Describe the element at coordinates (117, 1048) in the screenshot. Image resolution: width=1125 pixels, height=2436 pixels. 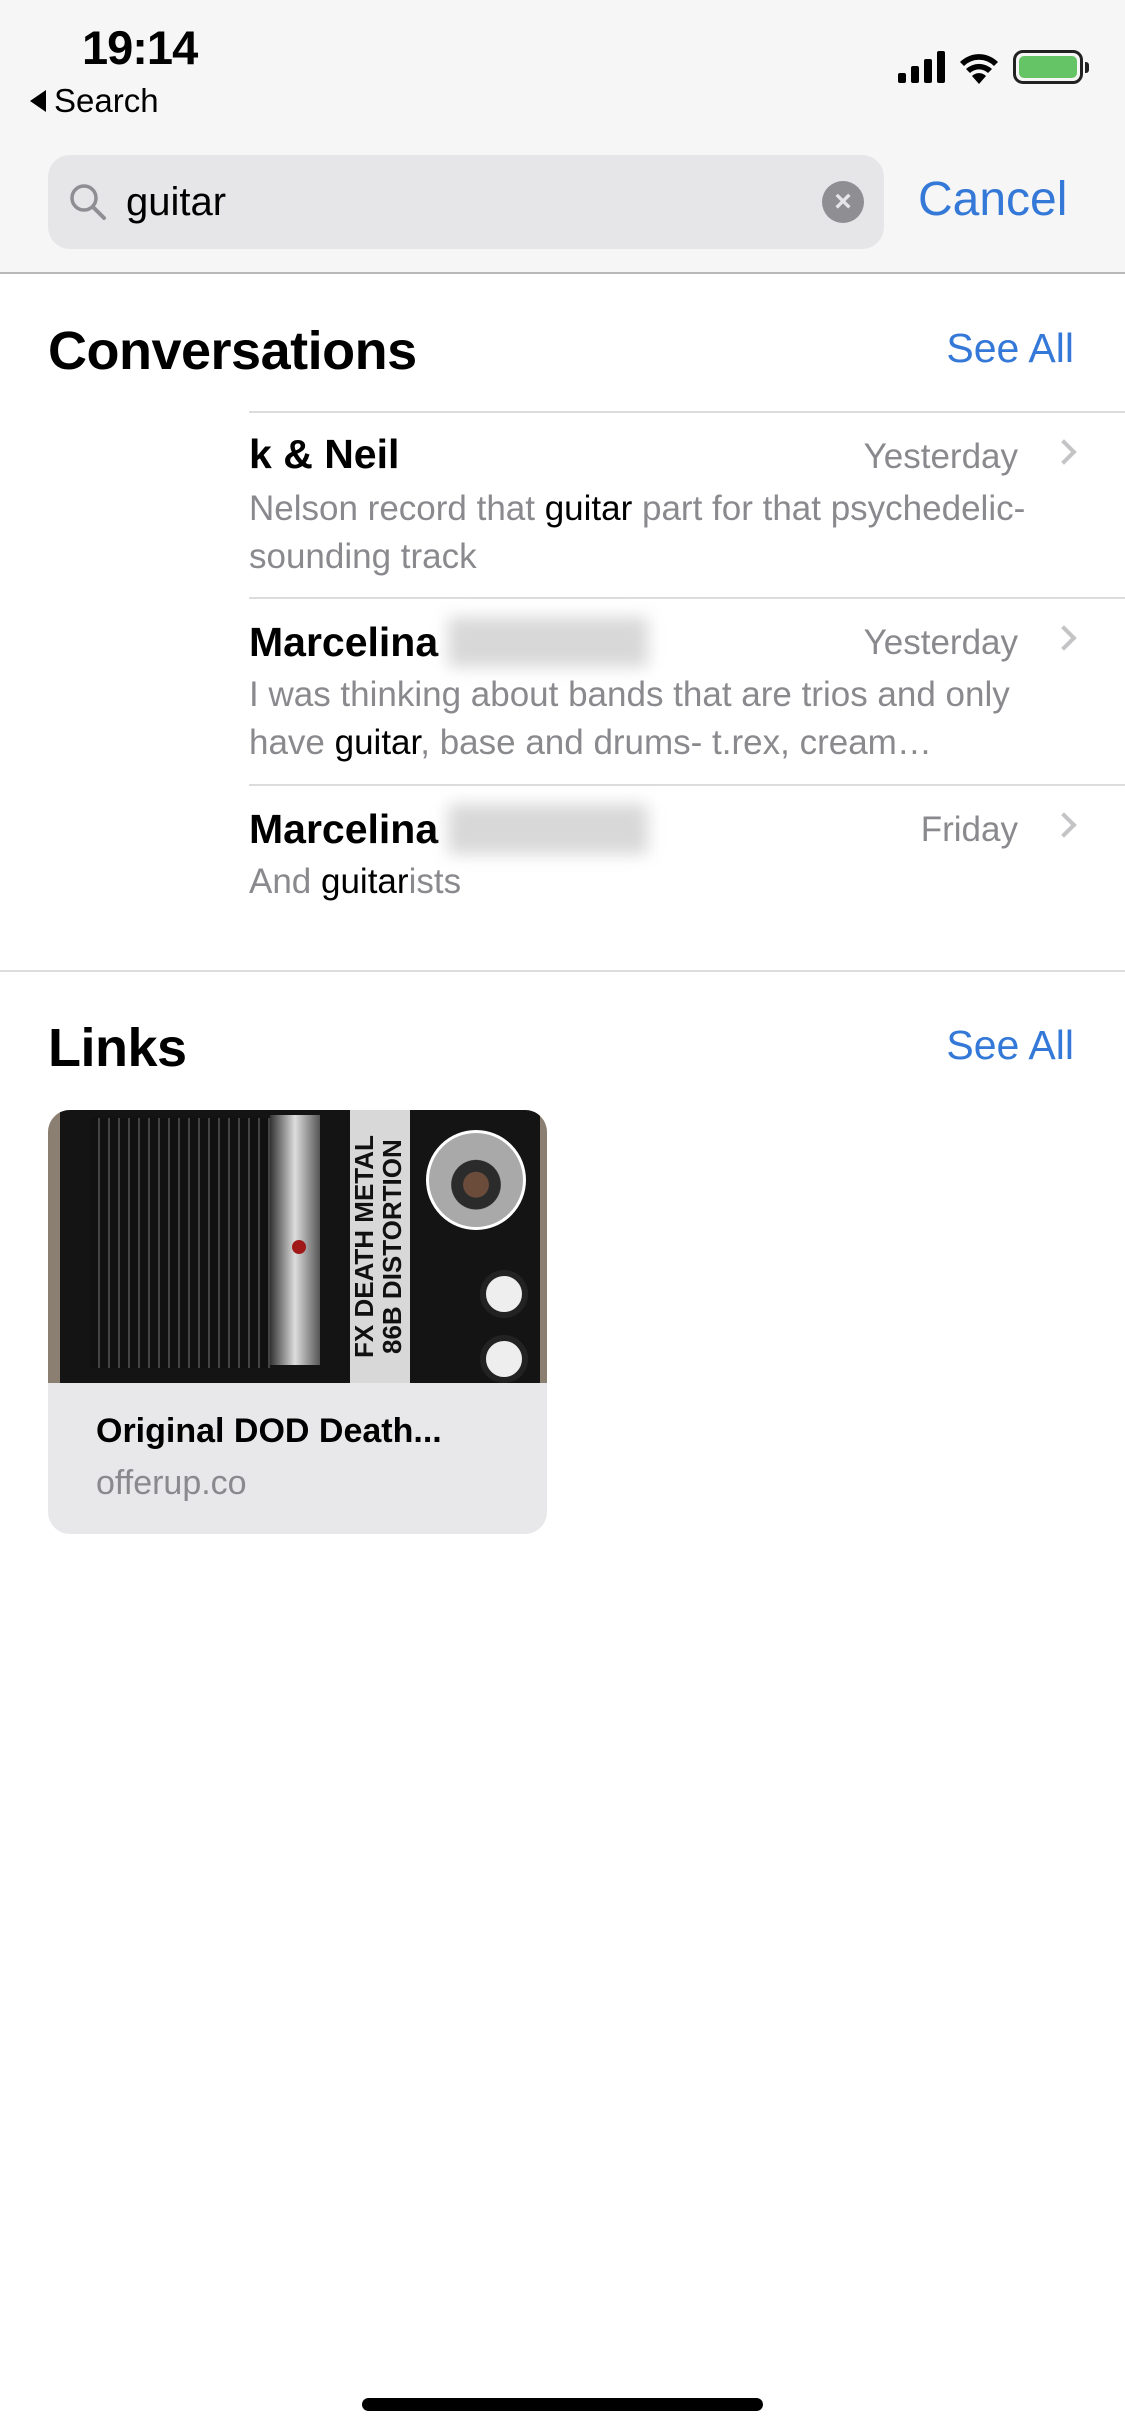
I see `links-heading: Links` at that location.